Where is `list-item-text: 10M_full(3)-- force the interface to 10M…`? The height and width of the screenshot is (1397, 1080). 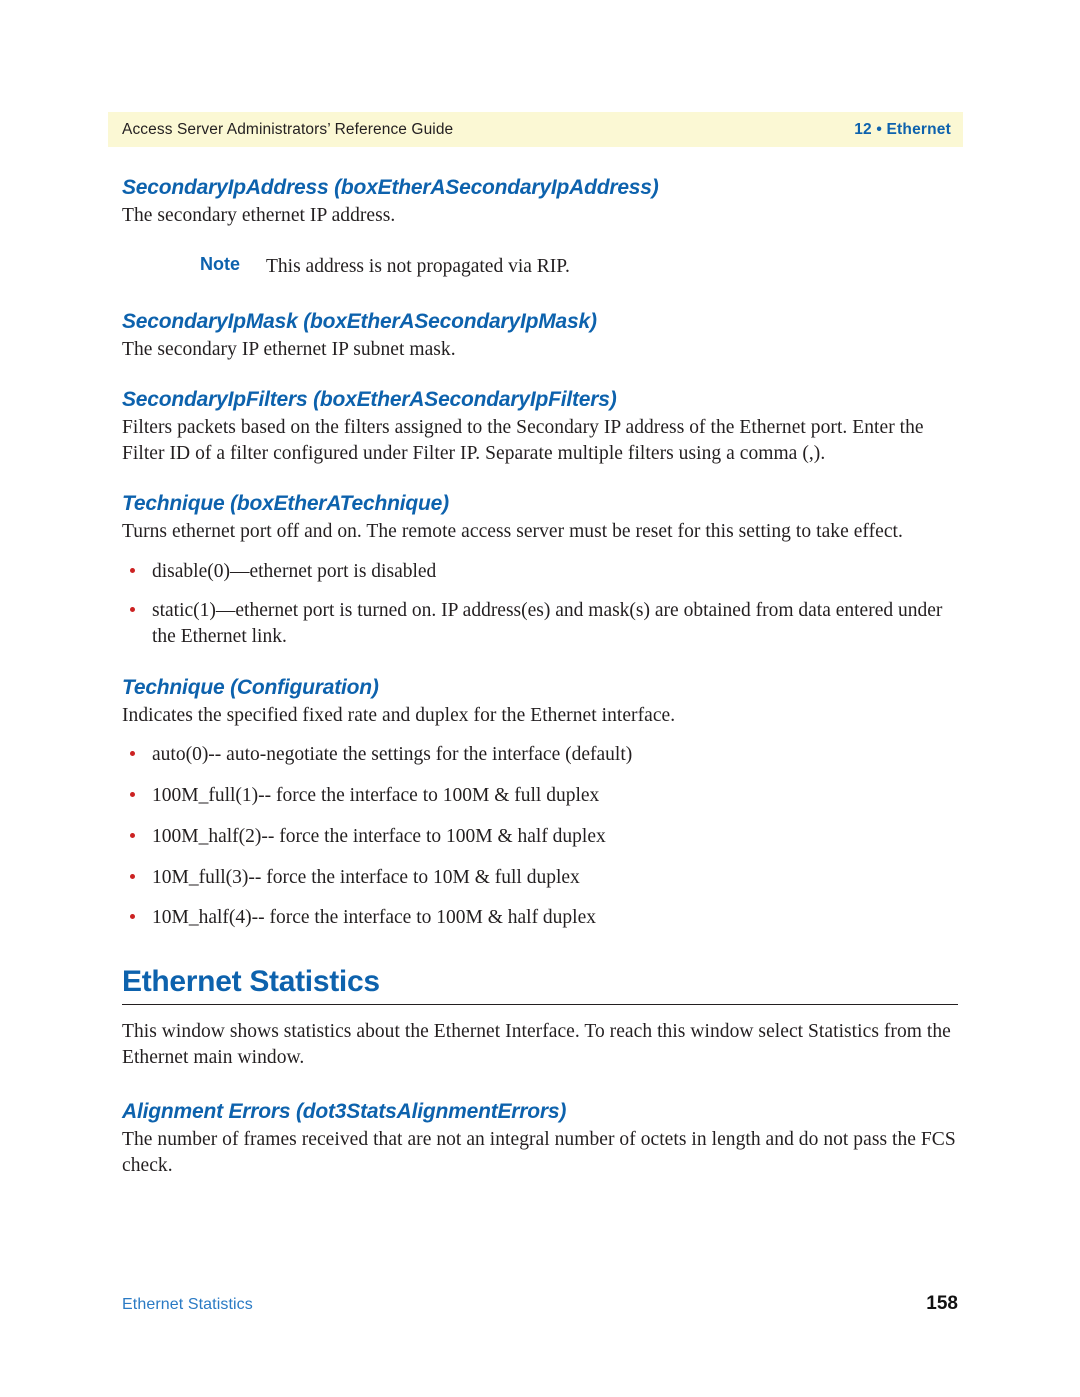 list-item-text: 10M_full(3)-- force the interface to 10M… is located at coordinates (366, 877).